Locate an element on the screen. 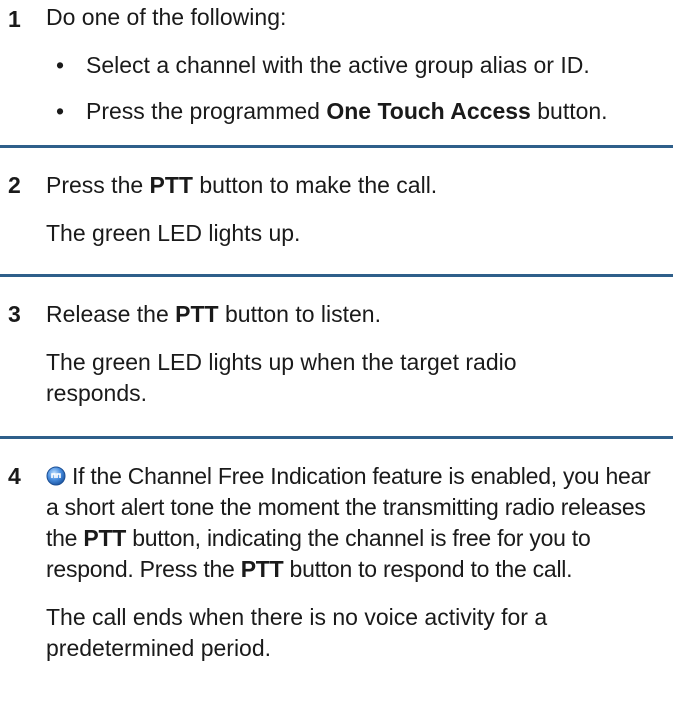  step-number: 2 is located at coordinates (14, 185).